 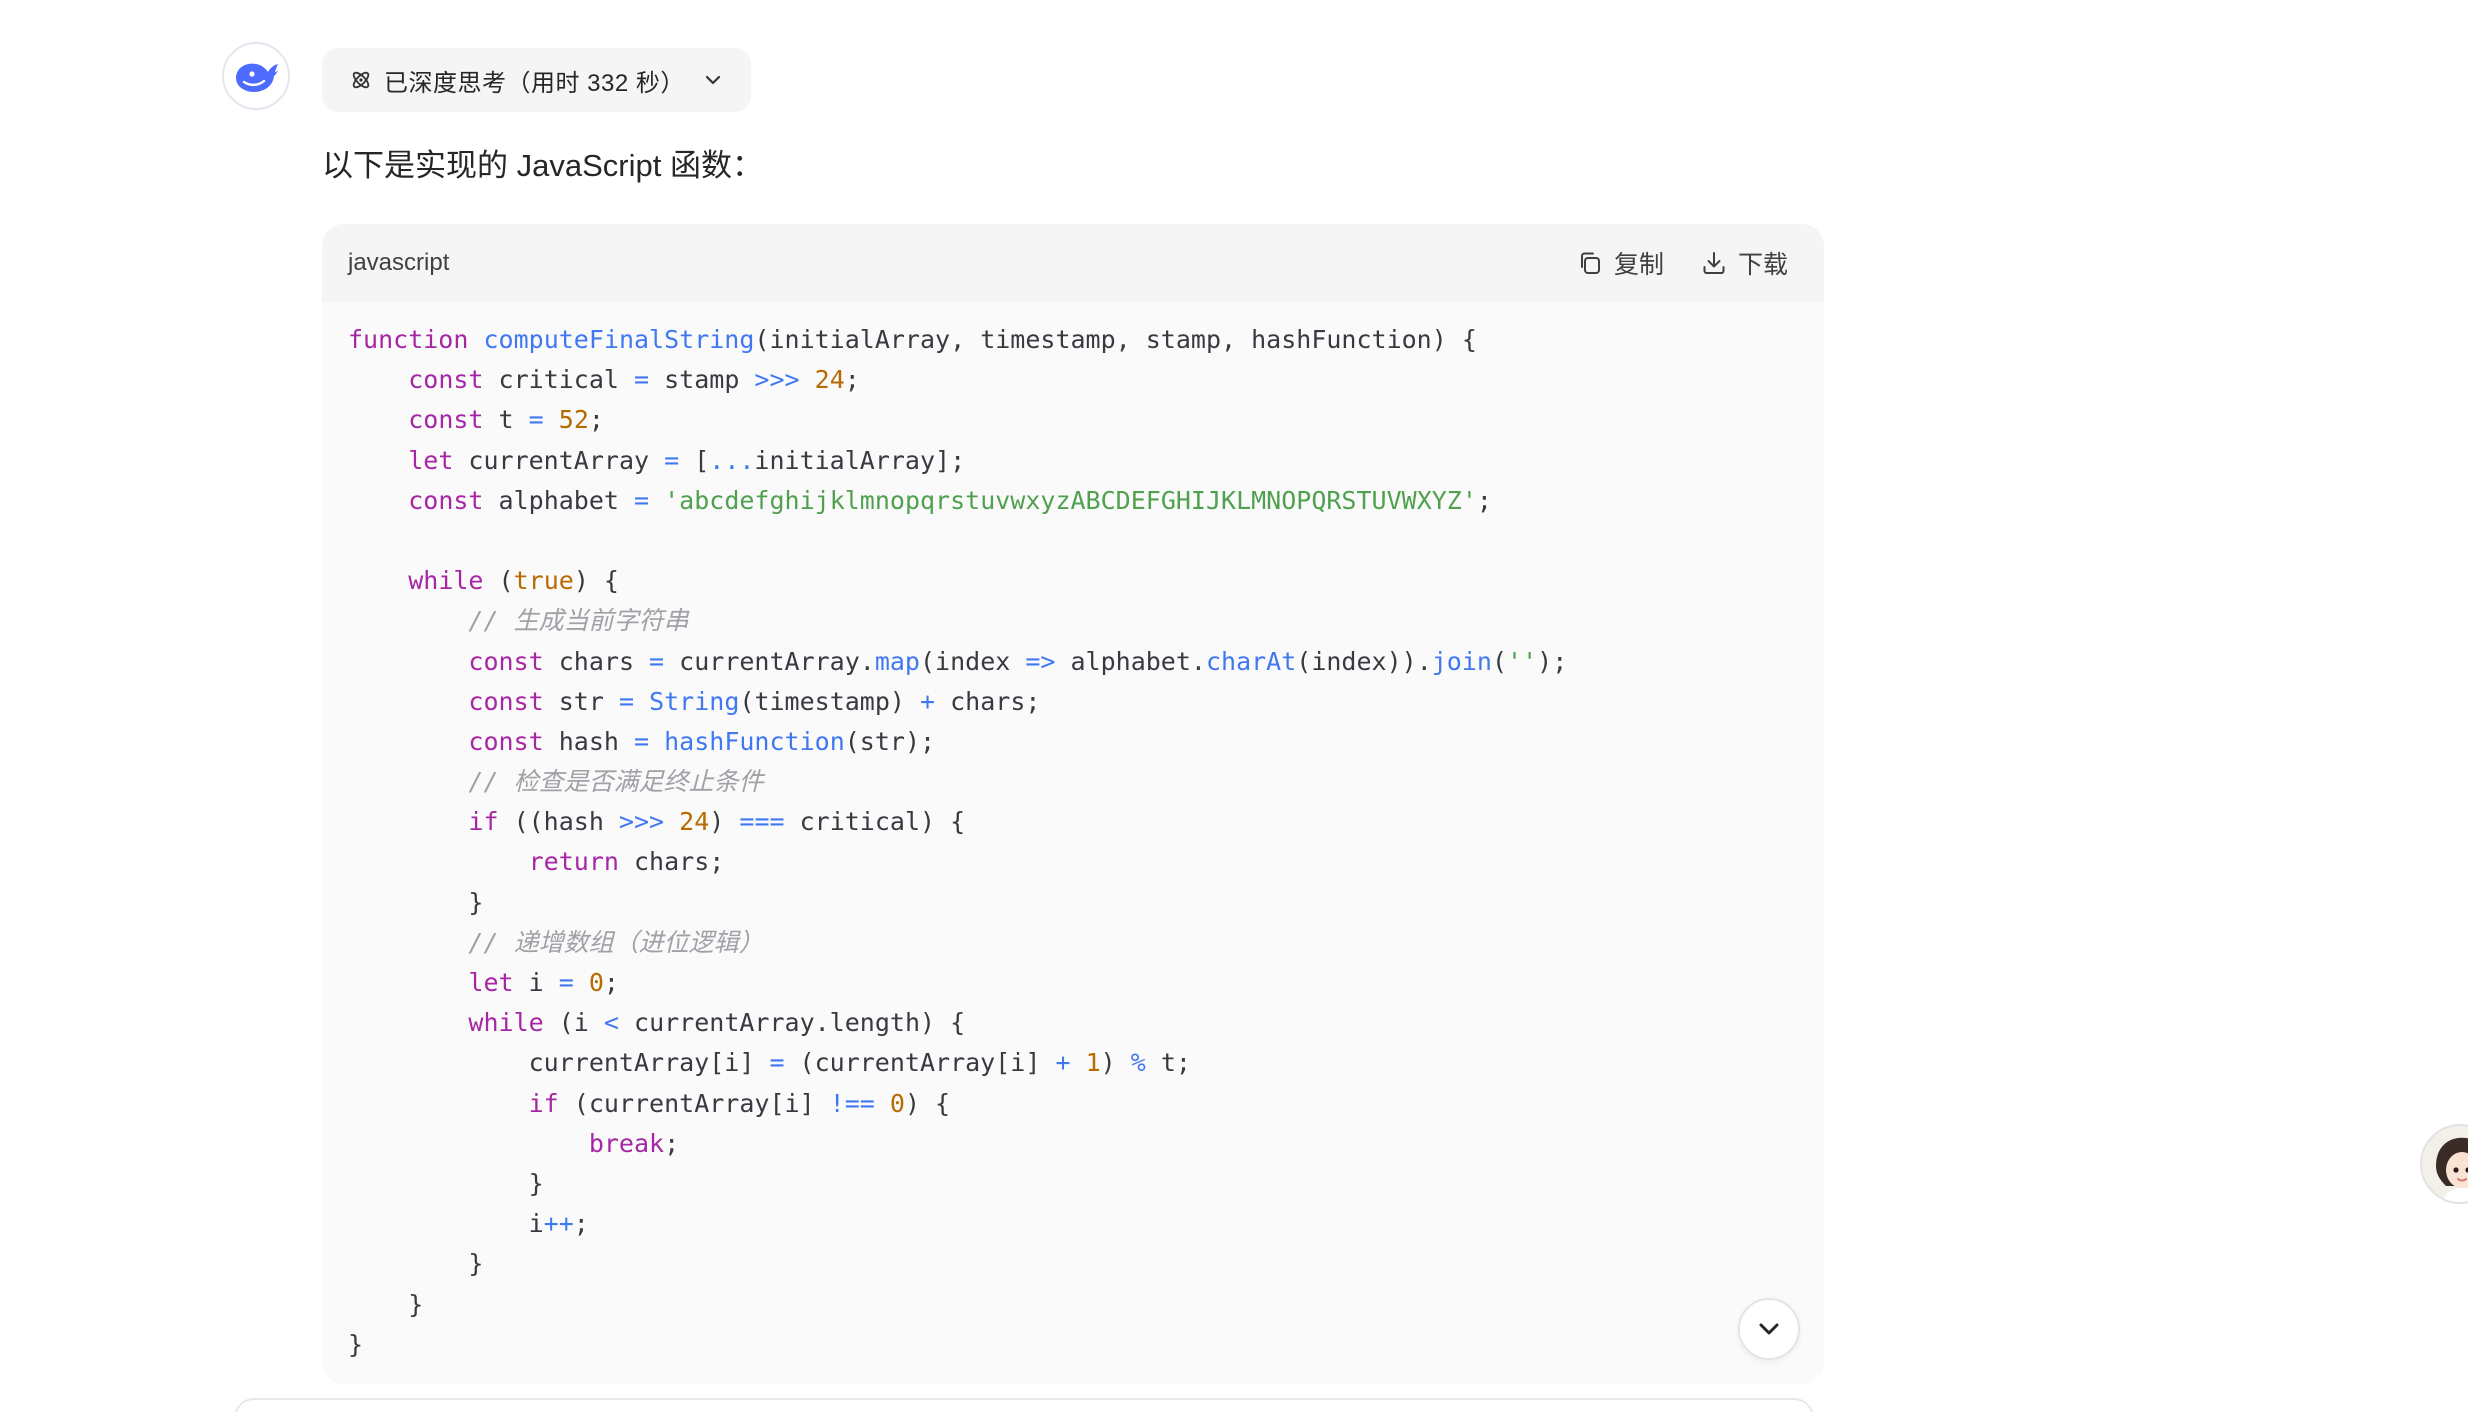 What do you see at coordinates (1682, 263) in the screenshot?
I see `code-actions: 复制 下载` at bounding box center [1682, 263].